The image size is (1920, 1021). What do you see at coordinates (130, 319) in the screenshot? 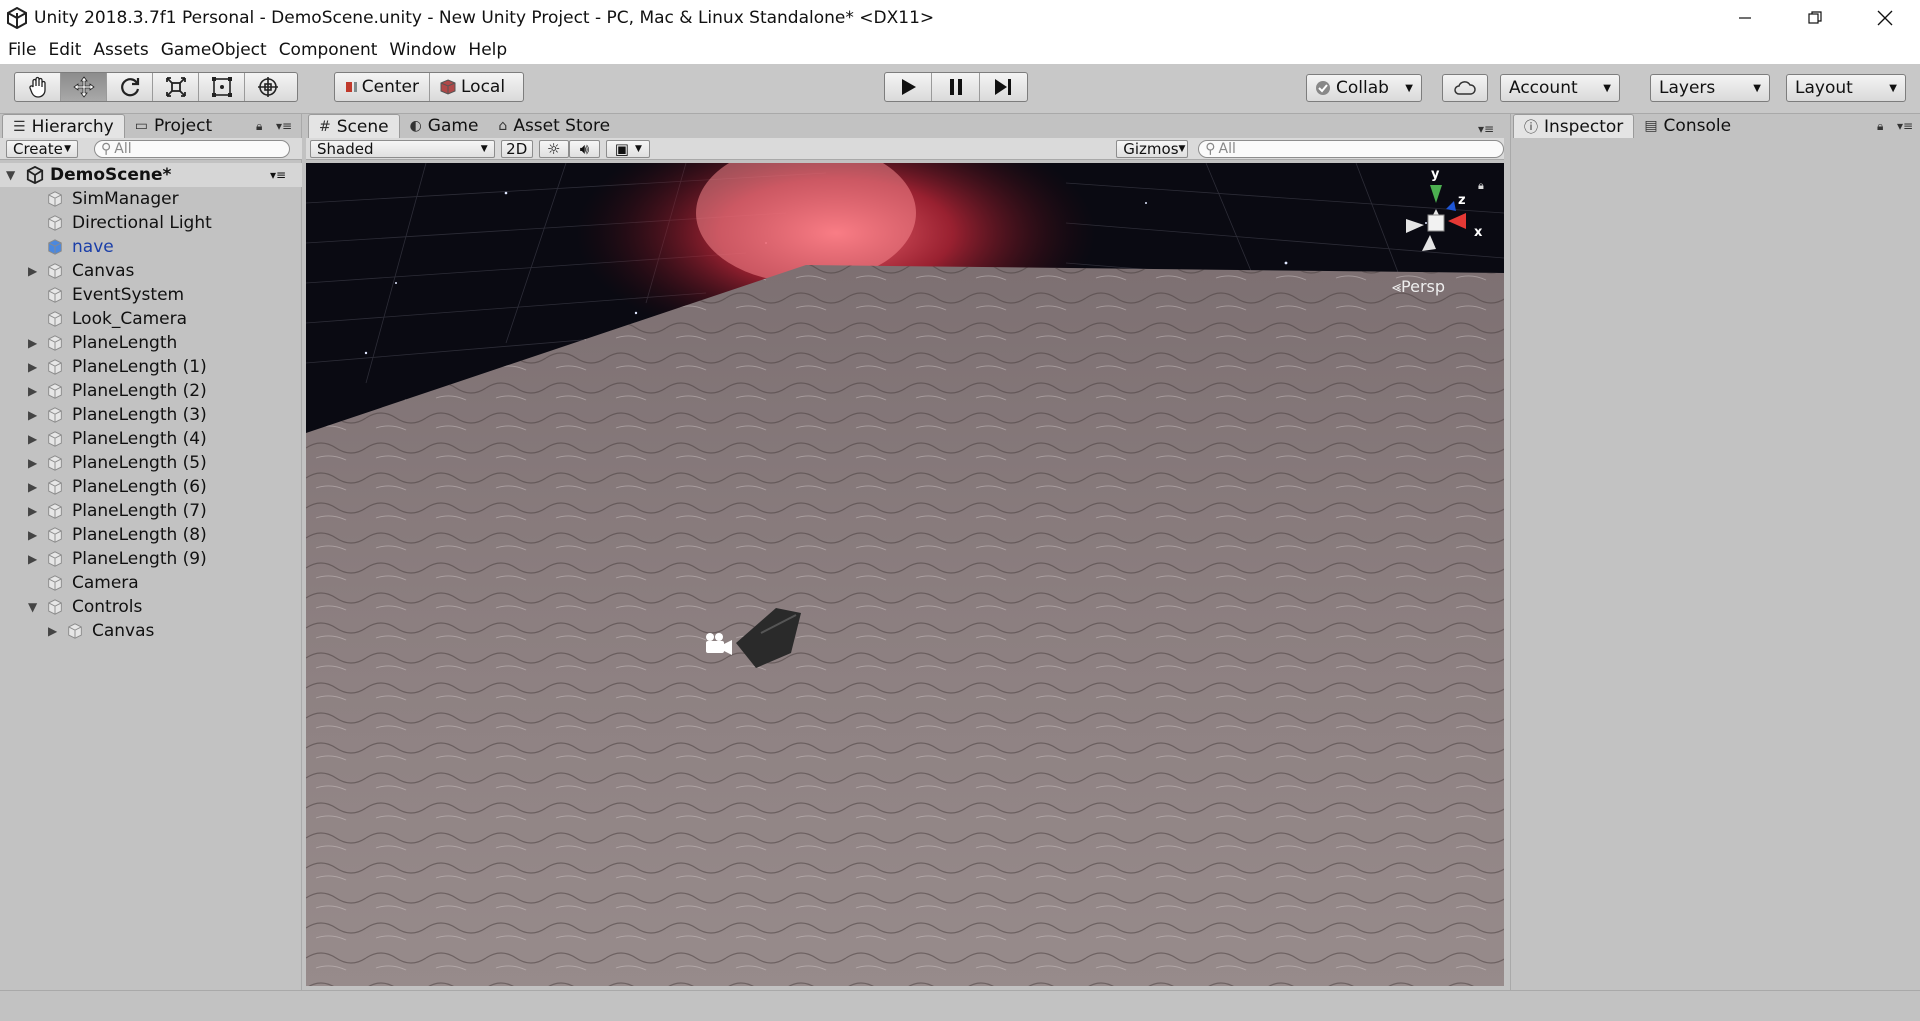
I see `hierarchy-item-label: Look_Camera` at bounding box center [130, 319].